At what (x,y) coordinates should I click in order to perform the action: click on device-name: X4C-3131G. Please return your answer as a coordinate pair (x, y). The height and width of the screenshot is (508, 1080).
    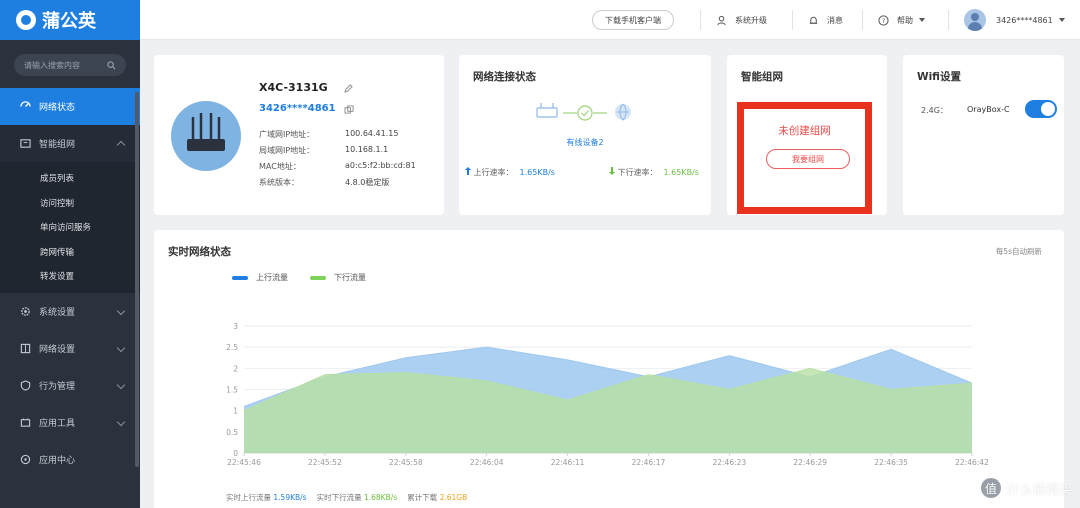
    Looking at the image, I should click on (293, 87).